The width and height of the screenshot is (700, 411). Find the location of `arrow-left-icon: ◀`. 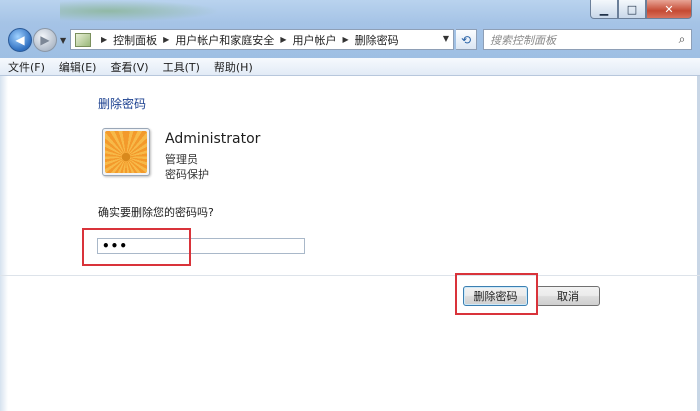

arrow-left-icon: ◀ is located at coordinates (20, 40).